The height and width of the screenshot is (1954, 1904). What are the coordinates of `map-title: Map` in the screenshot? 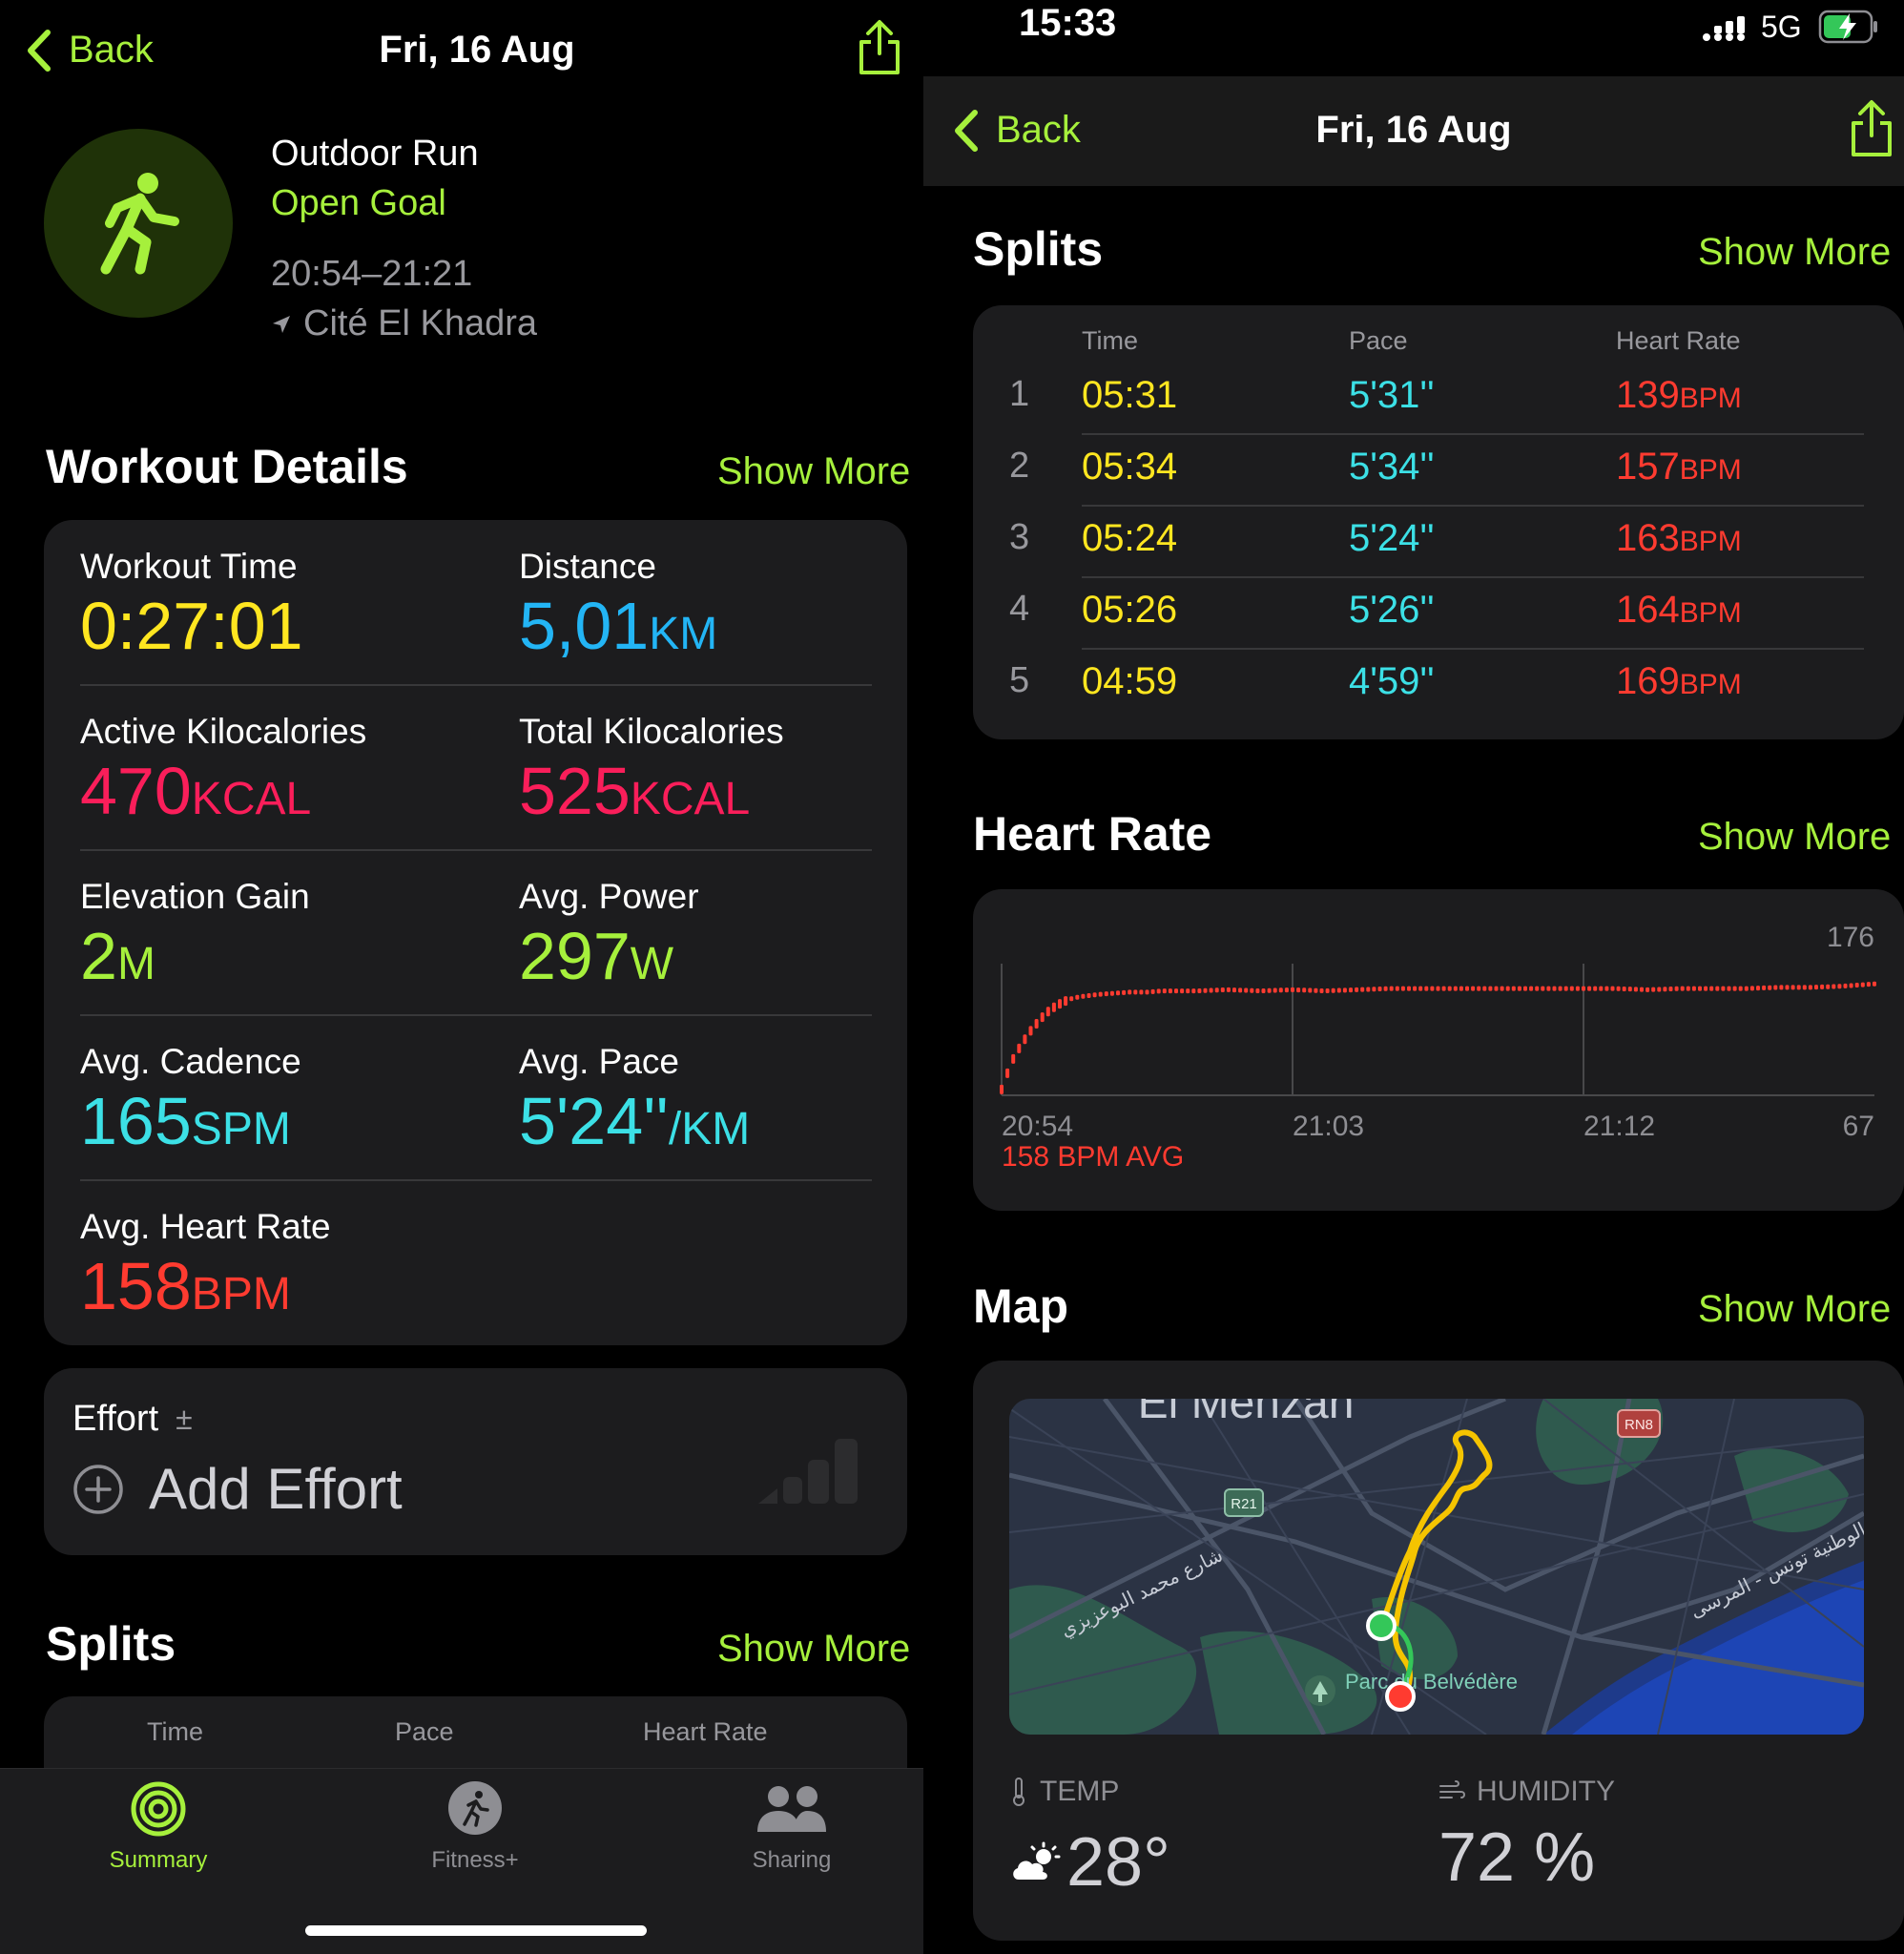 It's located at (1020, 1306).